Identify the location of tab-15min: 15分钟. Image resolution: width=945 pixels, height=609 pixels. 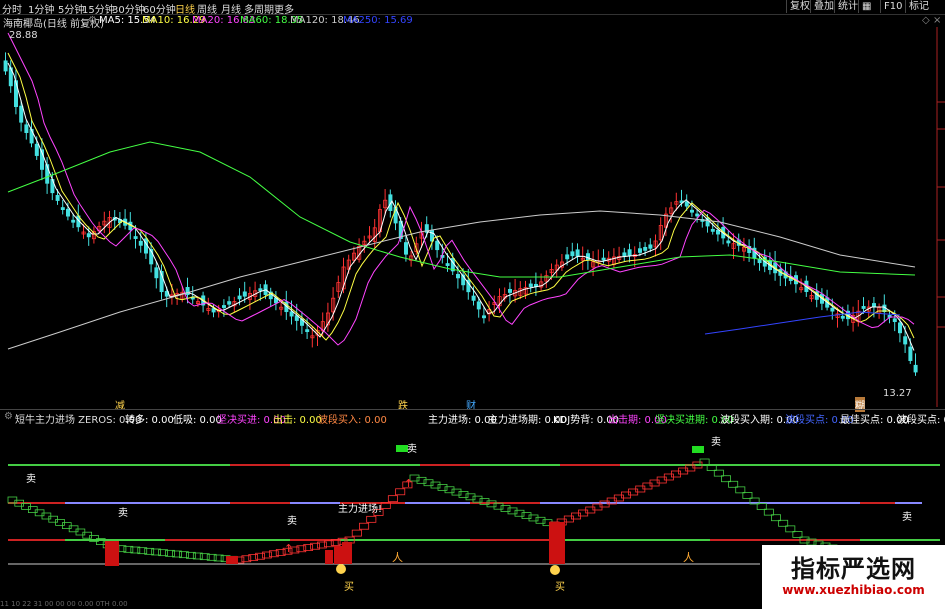
(98, 8).